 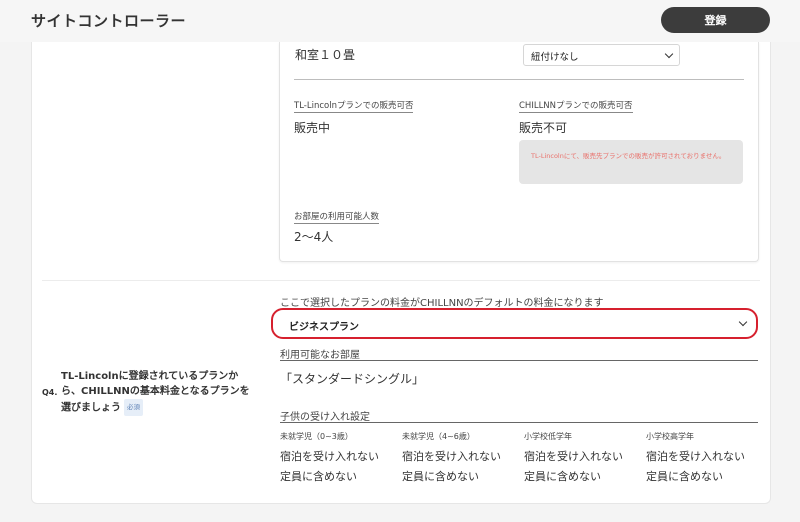 I want to click on children-policy-label: 子供の受け入れ設定, so click(x=325, y=417).